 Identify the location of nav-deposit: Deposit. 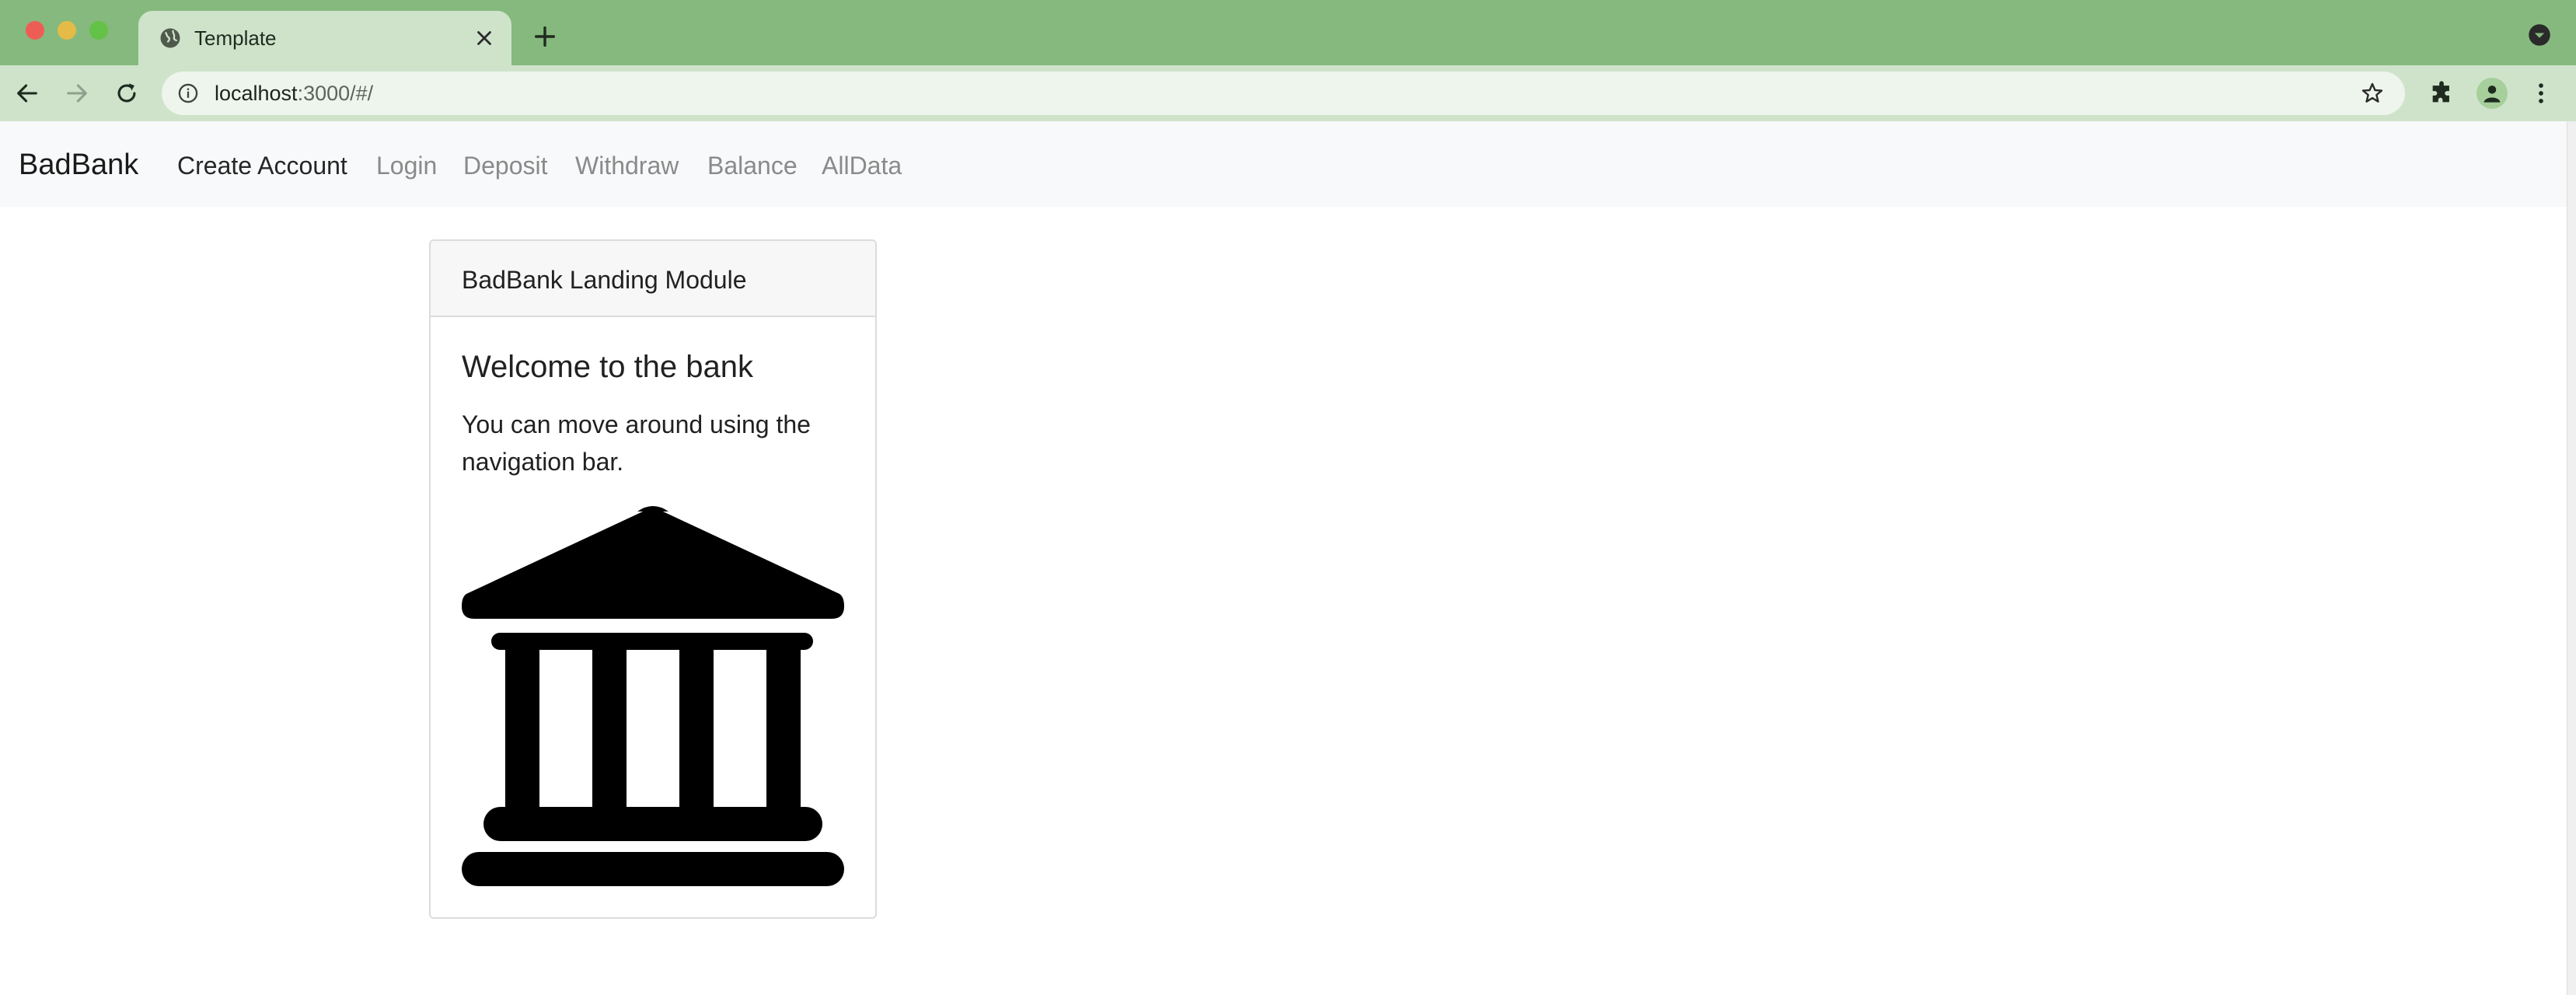
(506, 165).